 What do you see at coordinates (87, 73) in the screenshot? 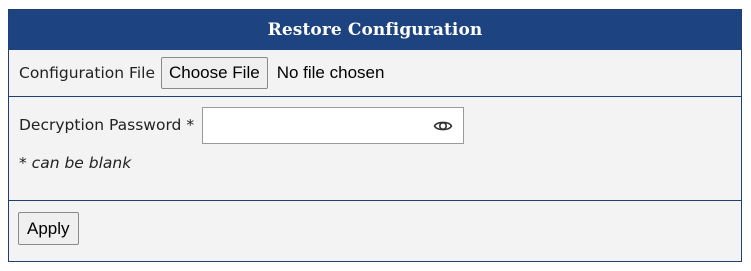
I see `configuration-file-label: Configuration File` at bounding box center [87, 73].